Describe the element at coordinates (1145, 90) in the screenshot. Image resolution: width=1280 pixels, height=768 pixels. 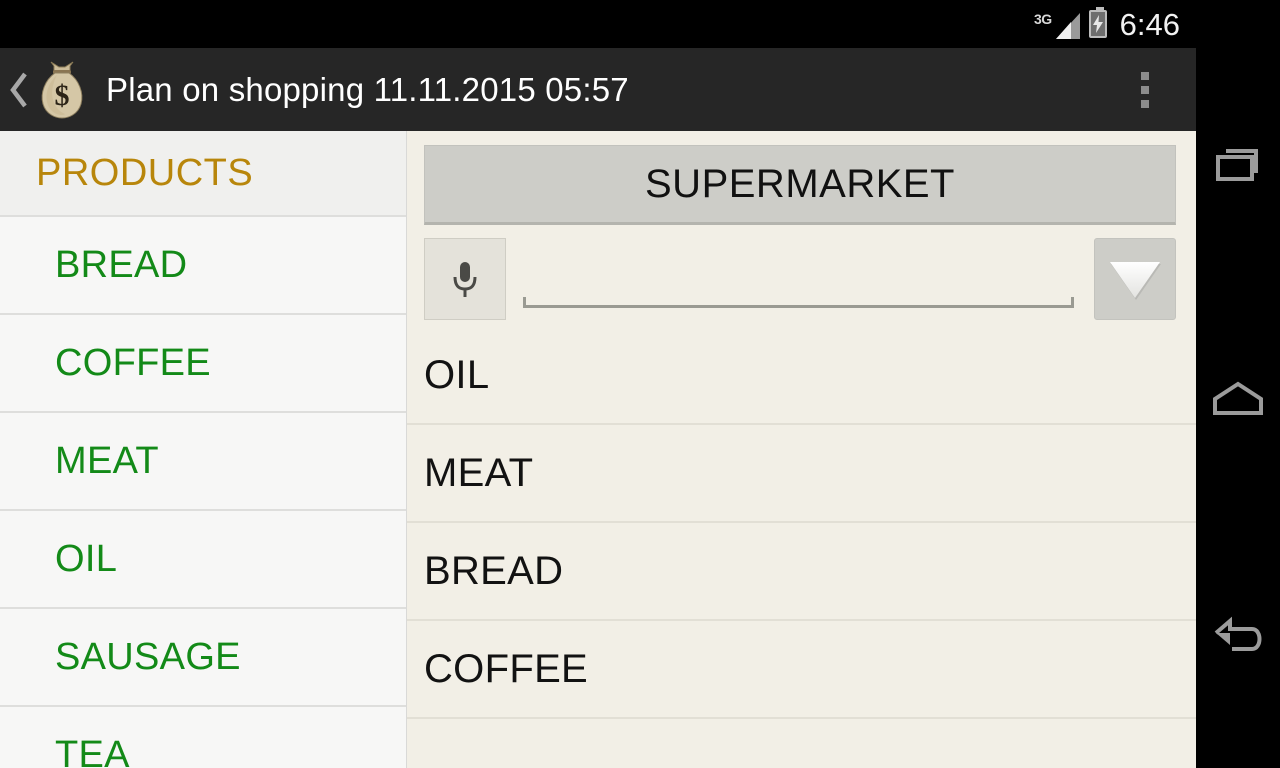
I see `overflow-menu-icon` at that location.